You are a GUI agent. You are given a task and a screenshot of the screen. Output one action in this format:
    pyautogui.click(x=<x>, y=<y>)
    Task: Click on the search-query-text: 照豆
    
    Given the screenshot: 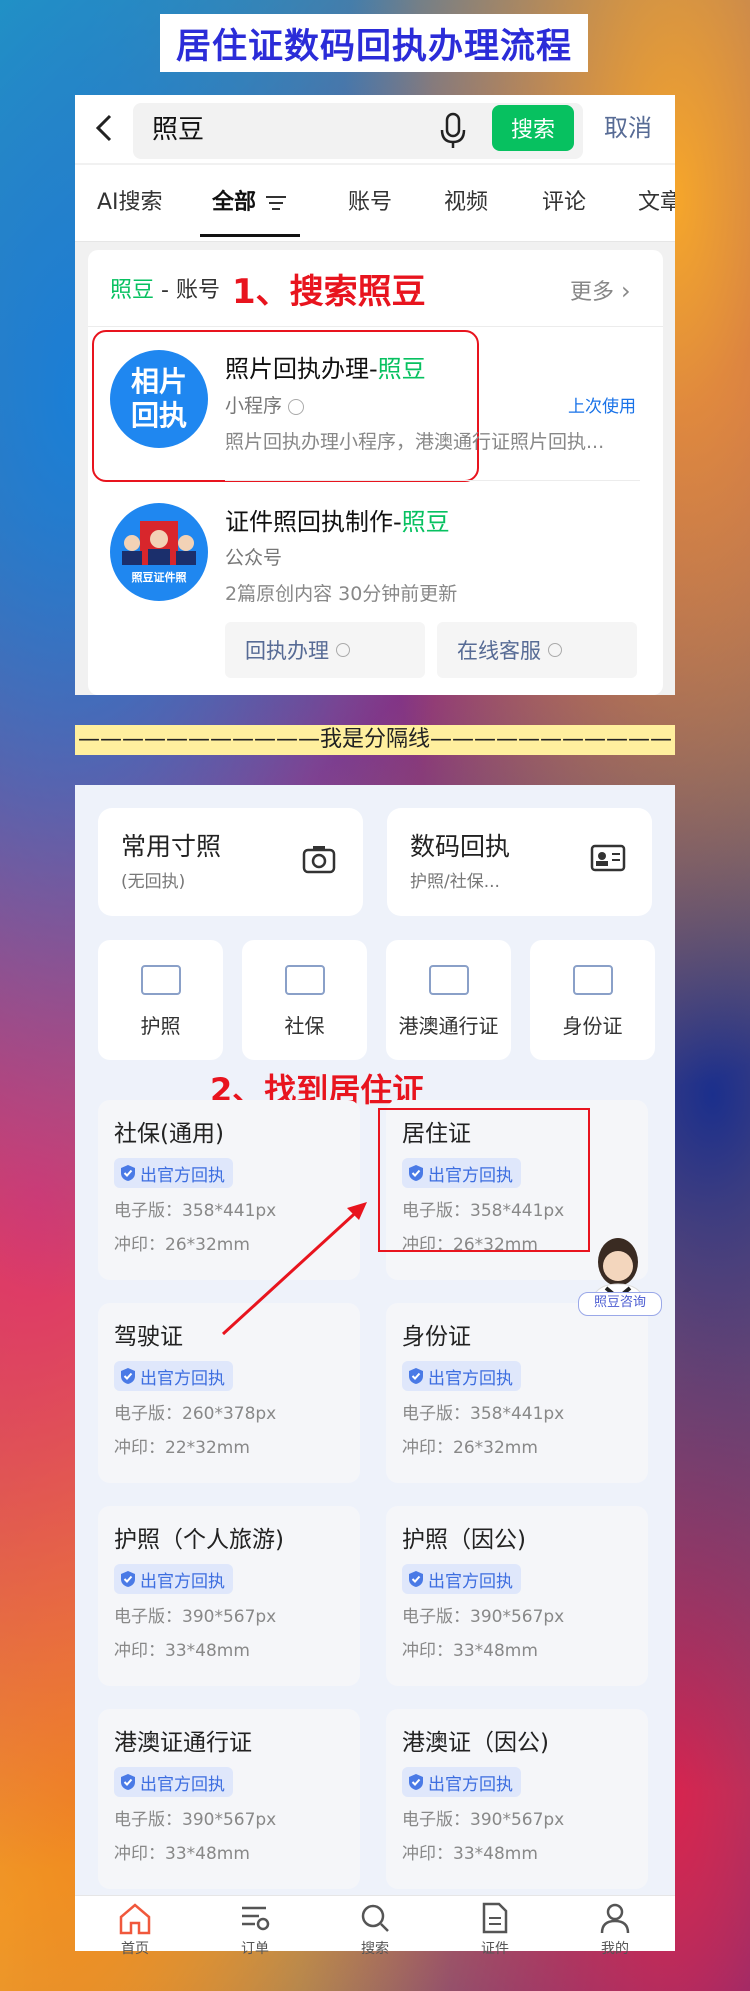 What is the action you would take?
    pyautogui.click(x=178, y=130)
    